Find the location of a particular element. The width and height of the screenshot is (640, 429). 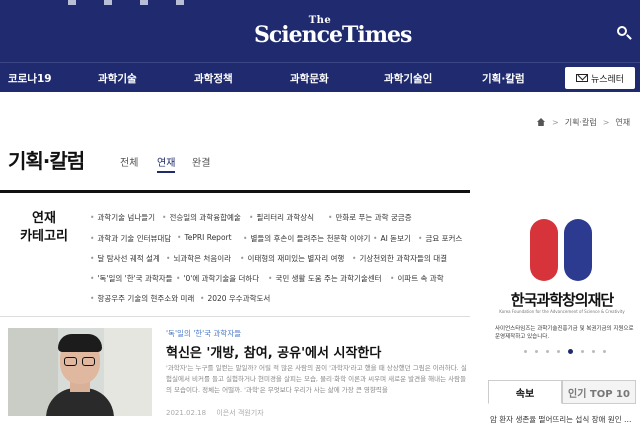

main-nav: 코로나19 과학기술 과학정책 과학문화 과학기술인 기획·칼럼 뉴스레터 is located at coordinates (320, 77).